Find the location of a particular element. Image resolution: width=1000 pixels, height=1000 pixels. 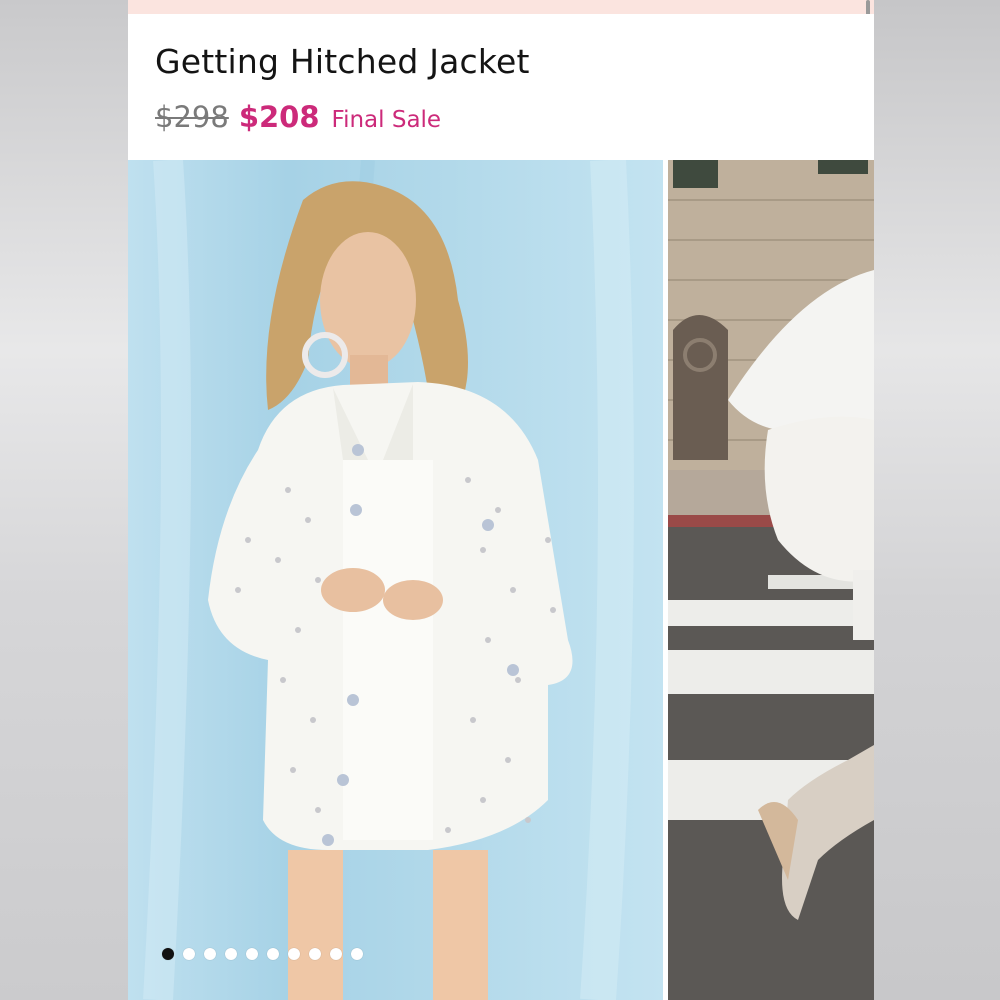

background-right is located at coordinates (937, 500).